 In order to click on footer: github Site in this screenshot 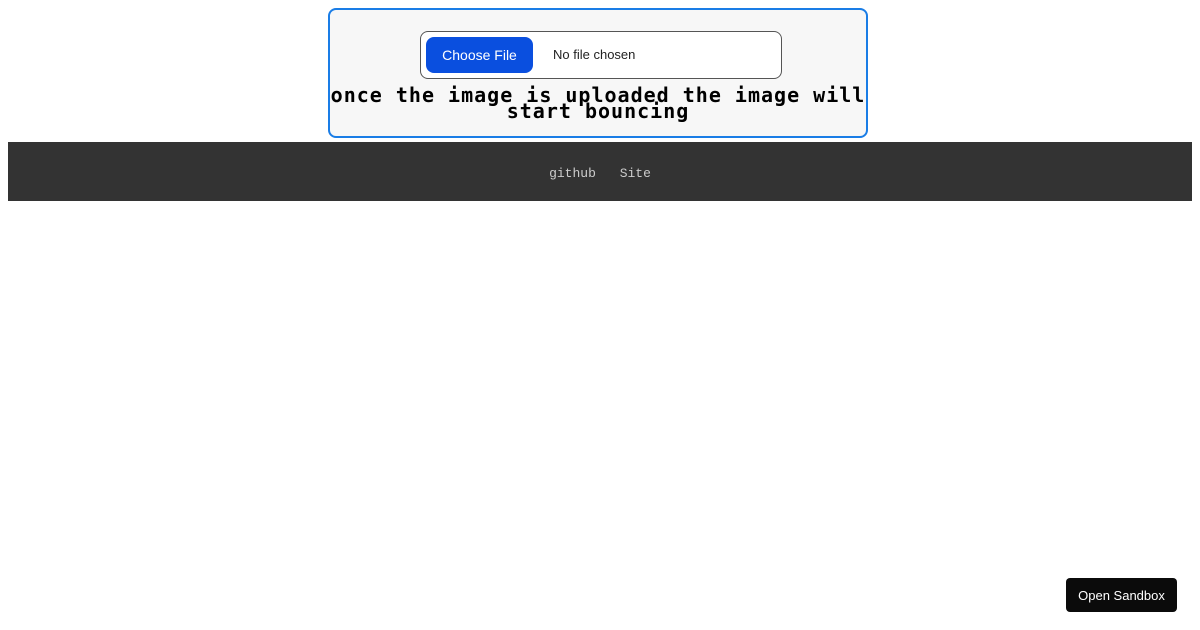, I will do `click(600, 171)`.